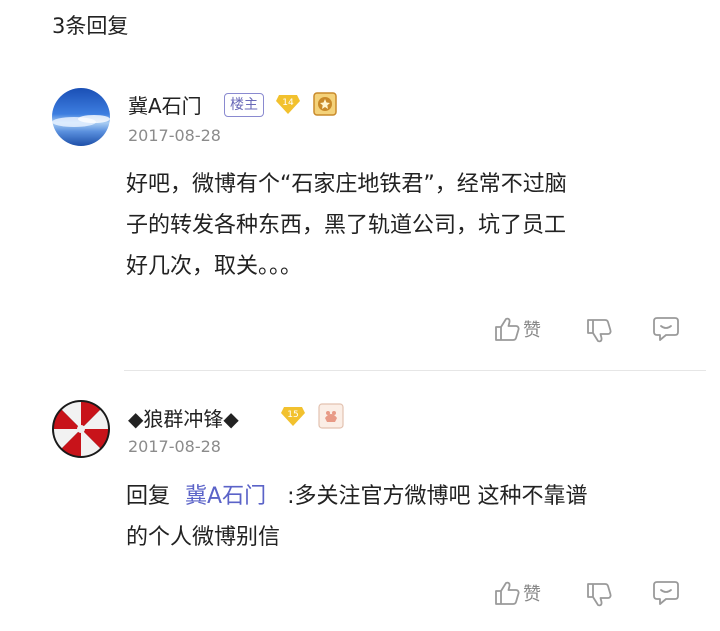 The width and height of the screenshot is (720, 631). What do you see at coordinates (292, 415) in the screenshot?
I see `level-number: 15` at bounding box center [292, 415].